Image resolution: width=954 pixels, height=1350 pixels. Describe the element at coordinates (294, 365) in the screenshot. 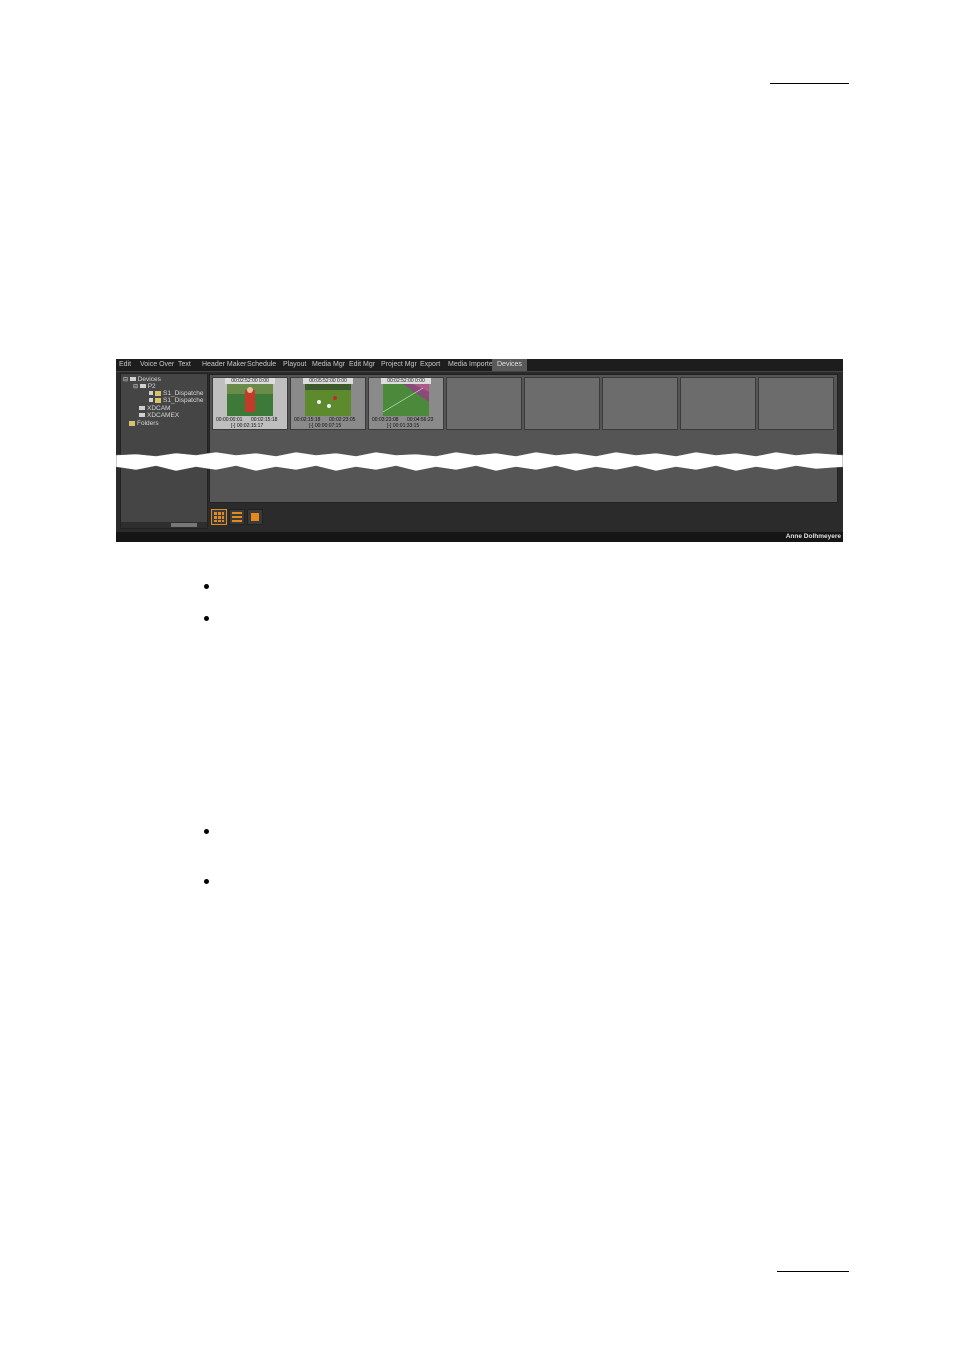

I see `tab-playout: Playout` at that location.